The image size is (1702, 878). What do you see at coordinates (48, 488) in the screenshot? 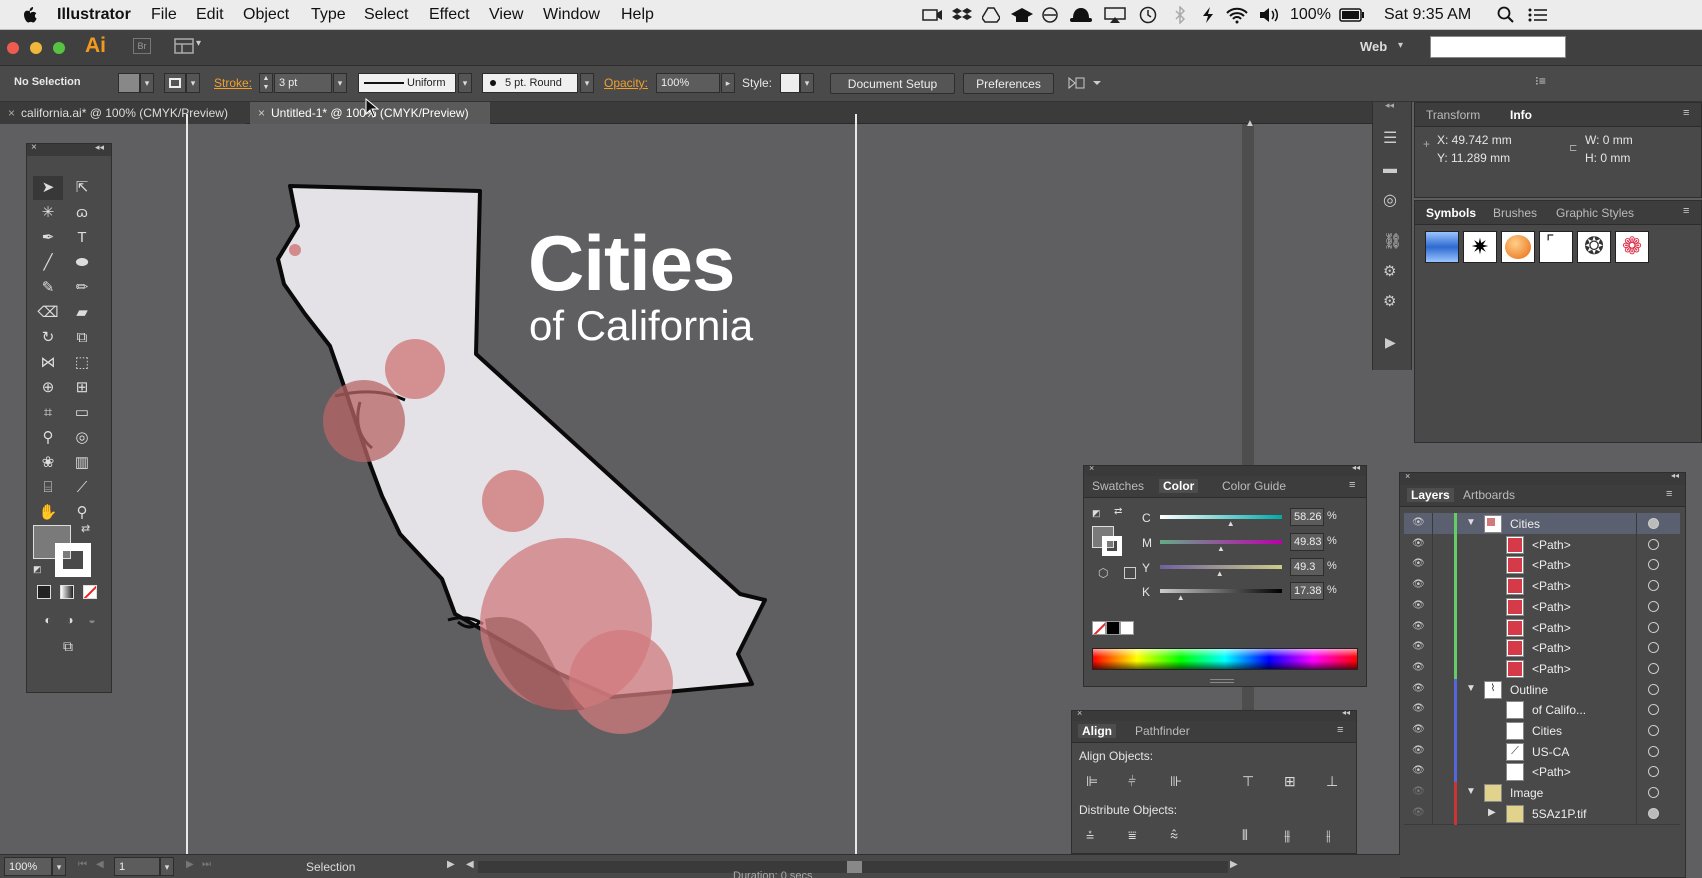
I see `artboard-tool-icon: ⌸` at bounding box center [48, 488].